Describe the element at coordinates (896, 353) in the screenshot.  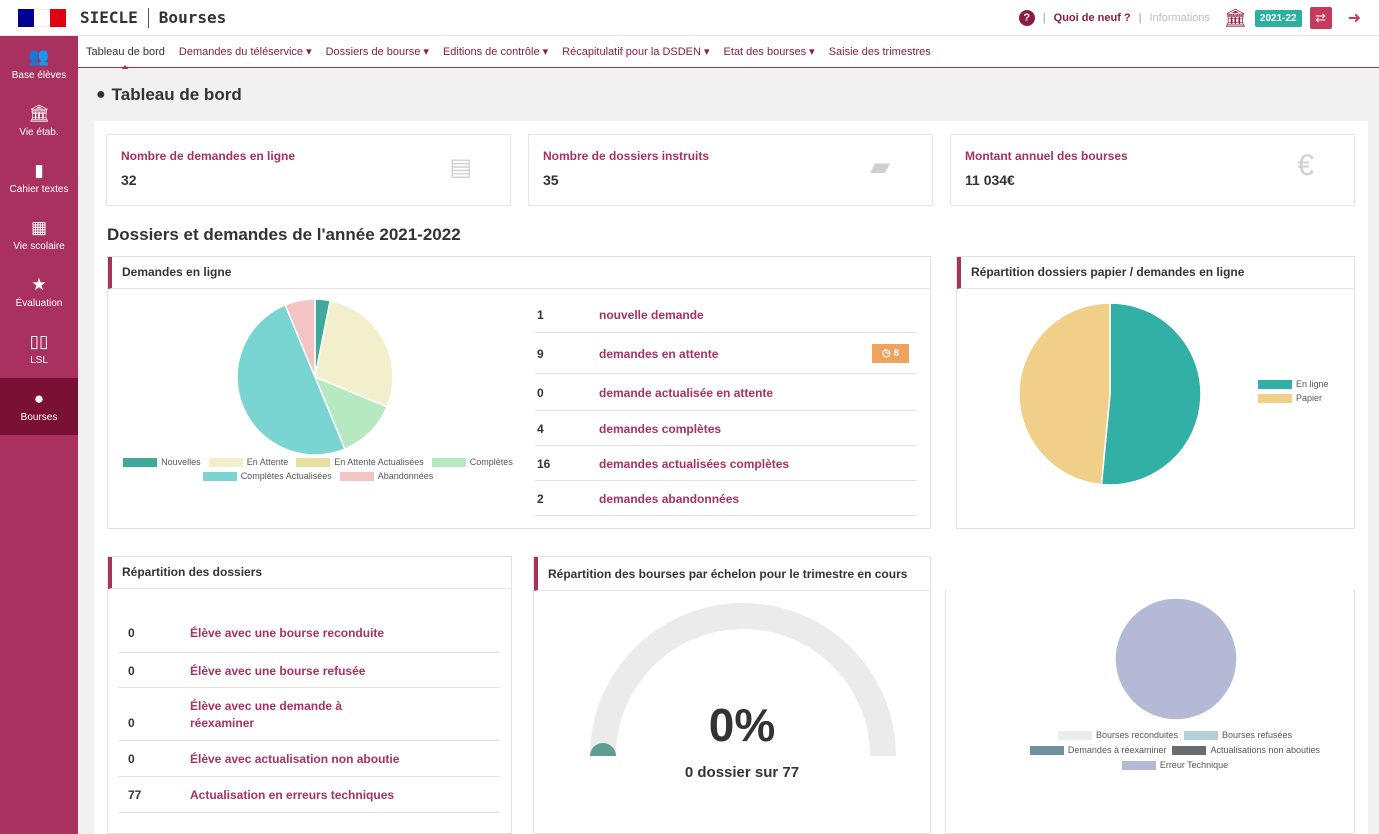
I see `badge-count: 8` at that location.